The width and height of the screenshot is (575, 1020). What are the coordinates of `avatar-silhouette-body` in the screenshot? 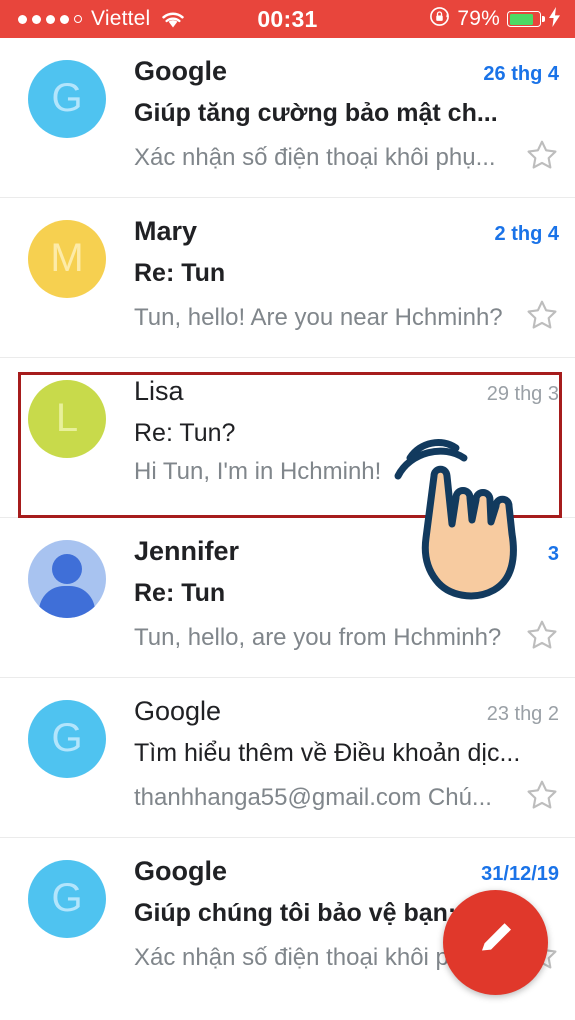 It's located at (67, 602).